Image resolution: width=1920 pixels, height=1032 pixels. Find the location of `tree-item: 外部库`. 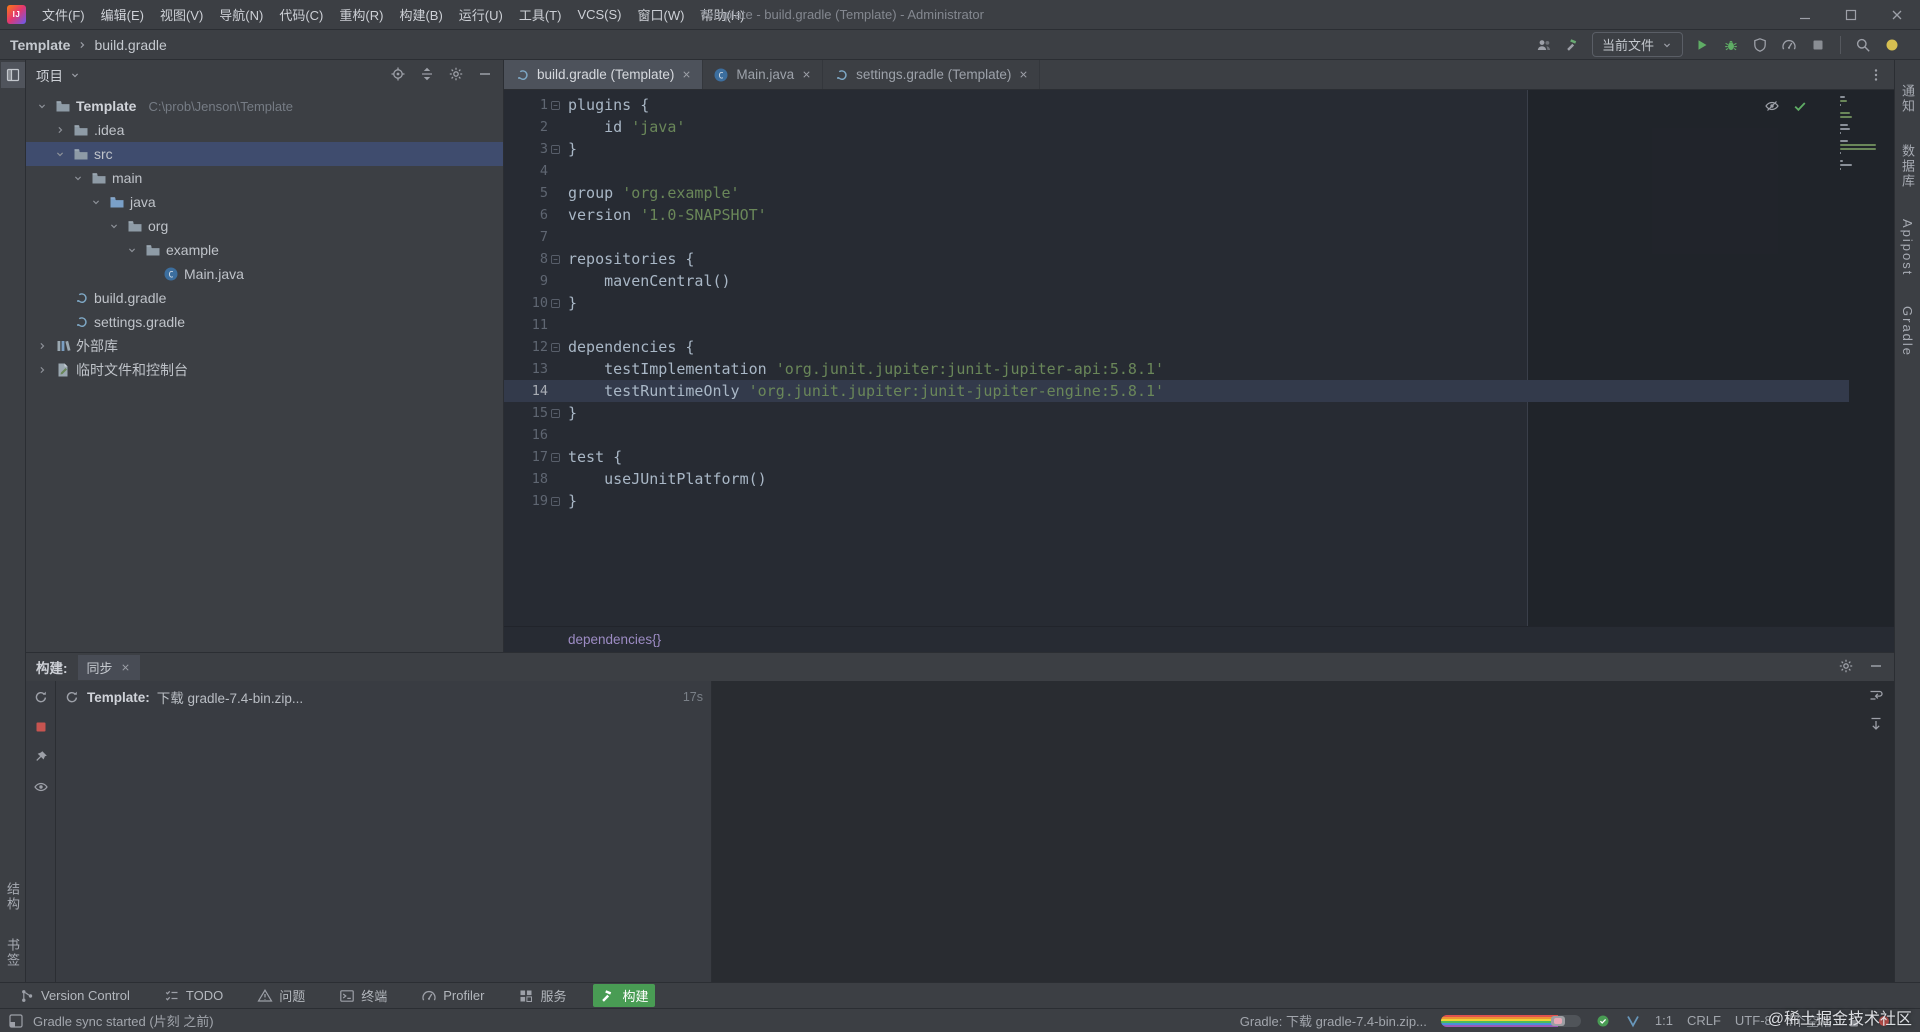

tree-item: 外部库 is located at coordinates (264, 346).